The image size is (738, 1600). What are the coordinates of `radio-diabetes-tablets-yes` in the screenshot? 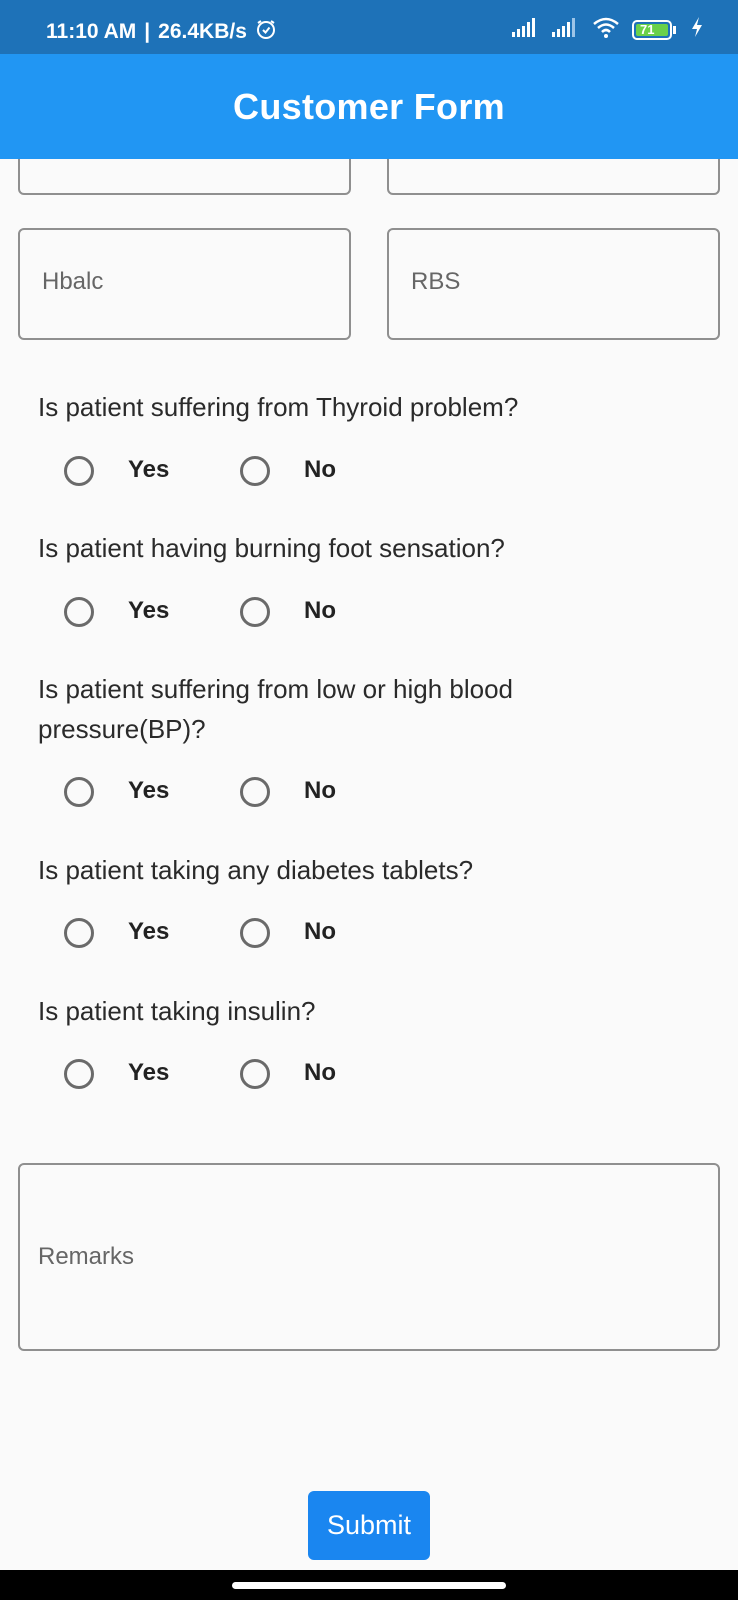 It's located at (79, 933).